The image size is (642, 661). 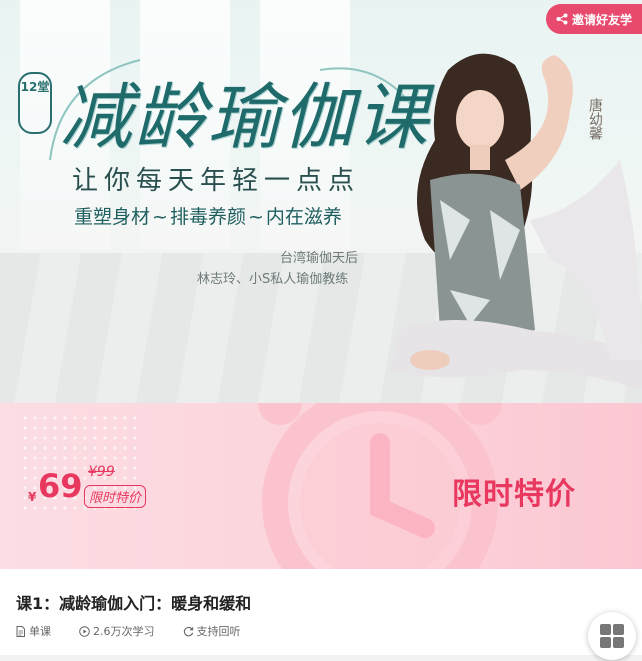 What do you see at coordinates (35, 103) in the screenshot?
I see `lesson-count-badge: 12堂` at bounding box center [35, 103].